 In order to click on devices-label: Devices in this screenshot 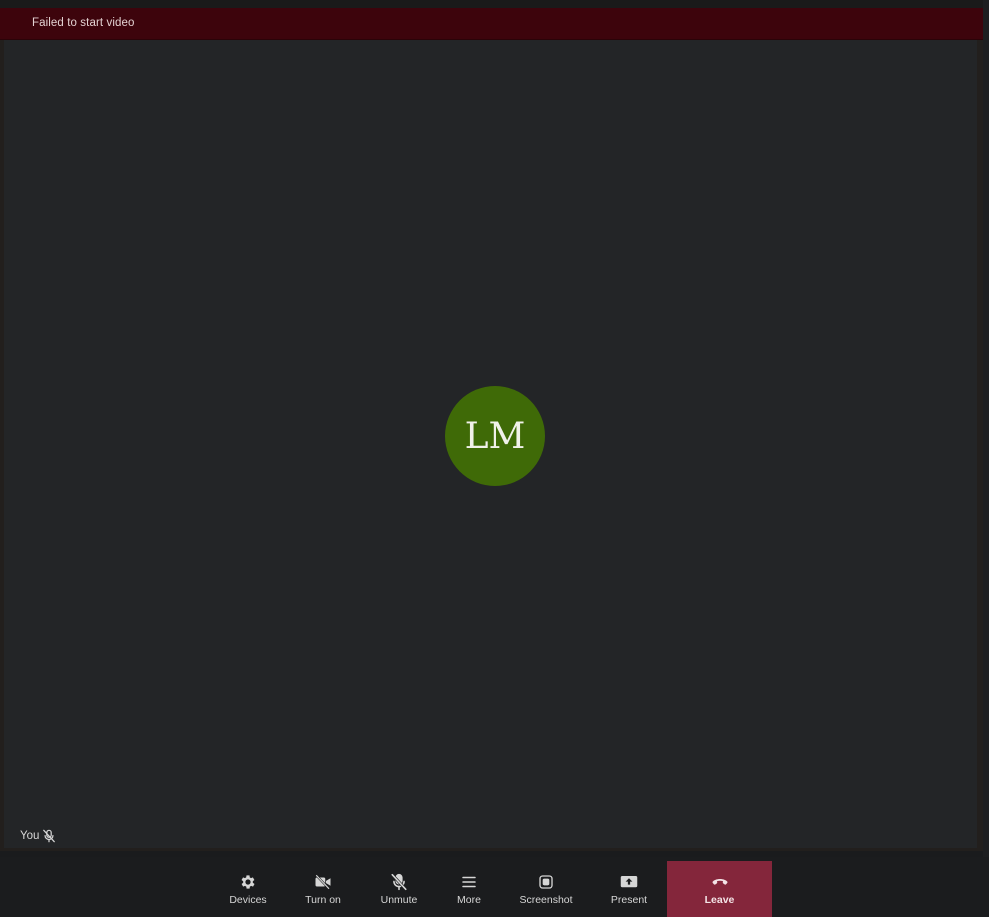, I will do `click(248, 900)`.